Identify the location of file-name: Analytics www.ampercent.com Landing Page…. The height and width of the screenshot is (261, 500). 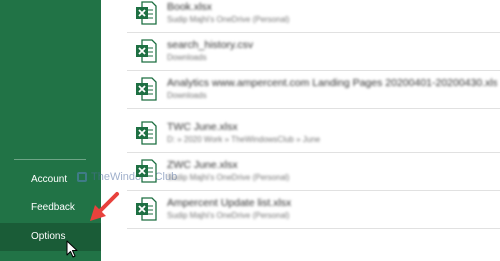
(332, 83).